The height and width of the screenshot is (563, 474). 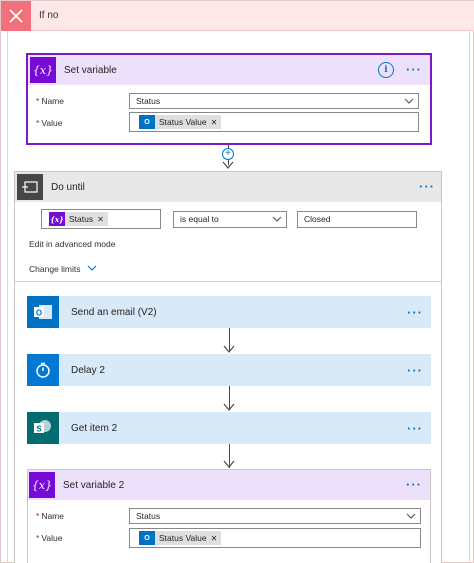 What do you see at coordinates (94, 485) in the screenshot?
I see `card-title: Set variable 2` at bounding box center [94, 485].